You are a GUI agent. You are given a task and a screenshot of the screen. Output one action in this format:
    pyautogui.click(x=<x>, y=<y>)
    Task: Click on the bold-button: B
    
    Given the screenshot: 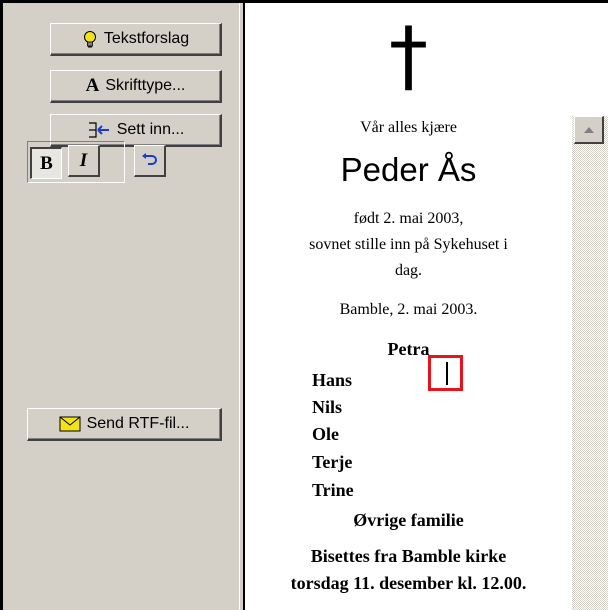 What is the action you would take?
    pyautogui.click(x=46, y=163)
    